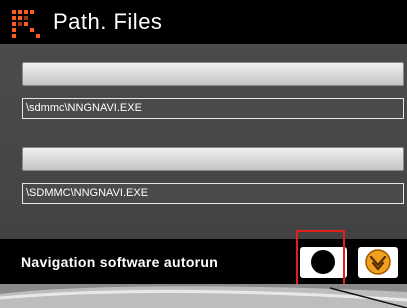 The image size is (407, 308). What do you see at coordinates (323, 262) in the screenshot?
I see `autorun-toggle-dot-icon` at bounding box center [323, 262].